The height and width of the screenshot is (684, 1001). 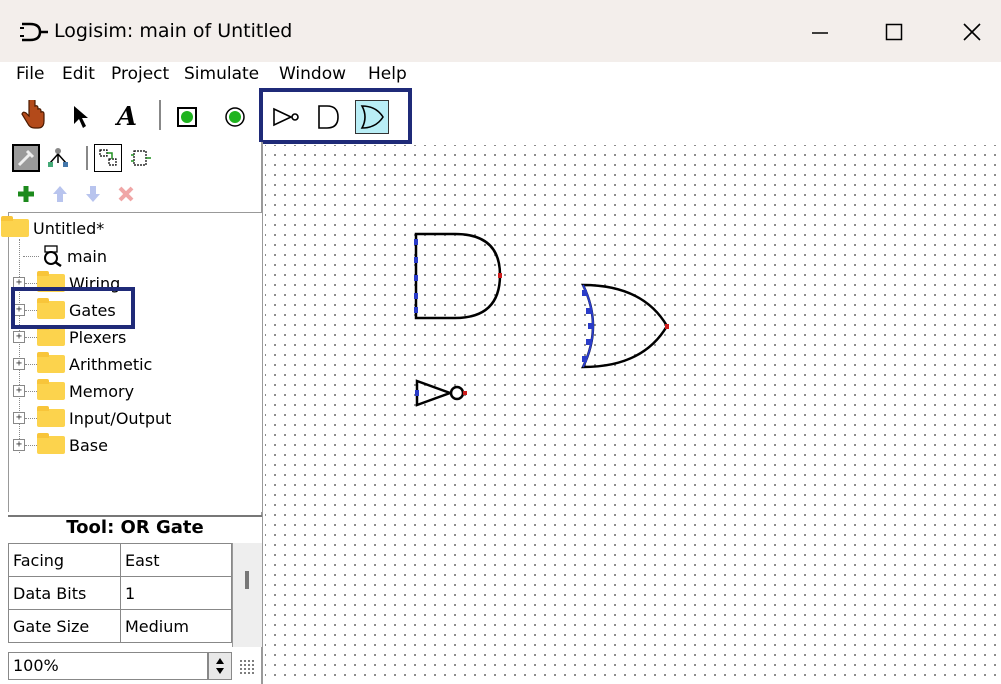 What do you see at coordinates (221, 74) in the screenshot?
I see `menu-simulate: Simulate` at bounding box center [221, 74].